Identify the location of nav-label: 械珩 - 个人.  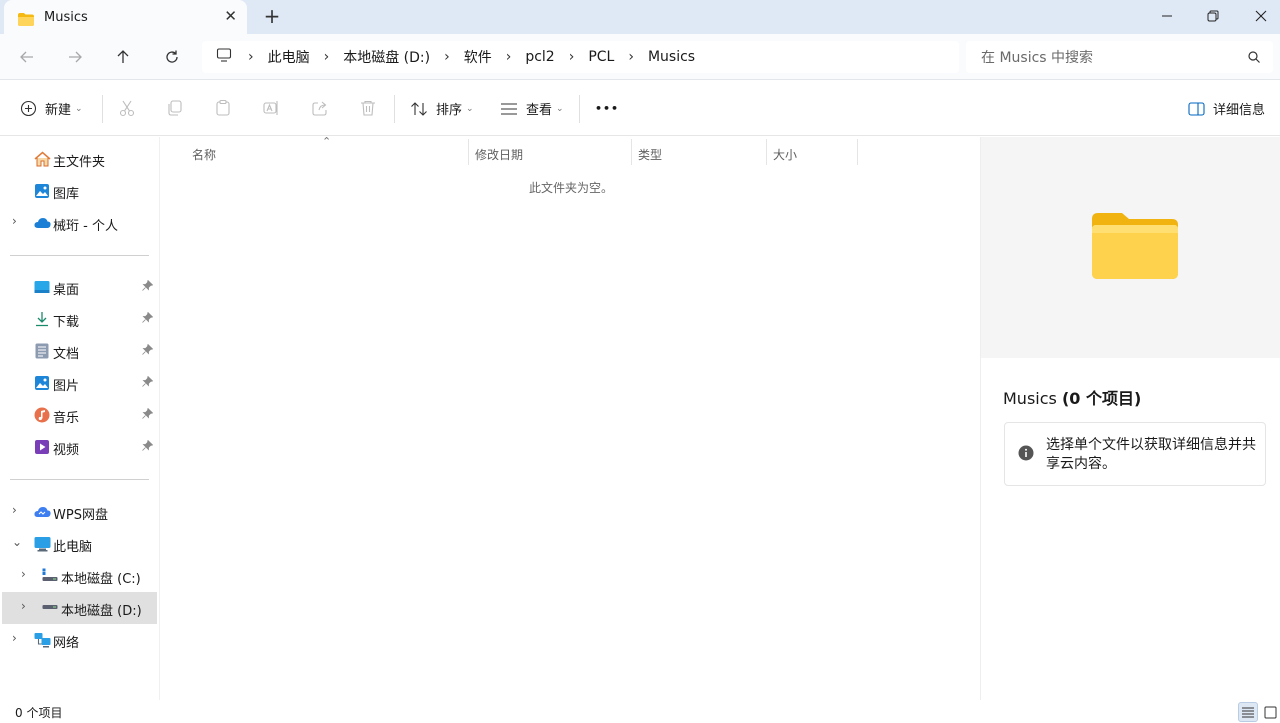
(85, 226).